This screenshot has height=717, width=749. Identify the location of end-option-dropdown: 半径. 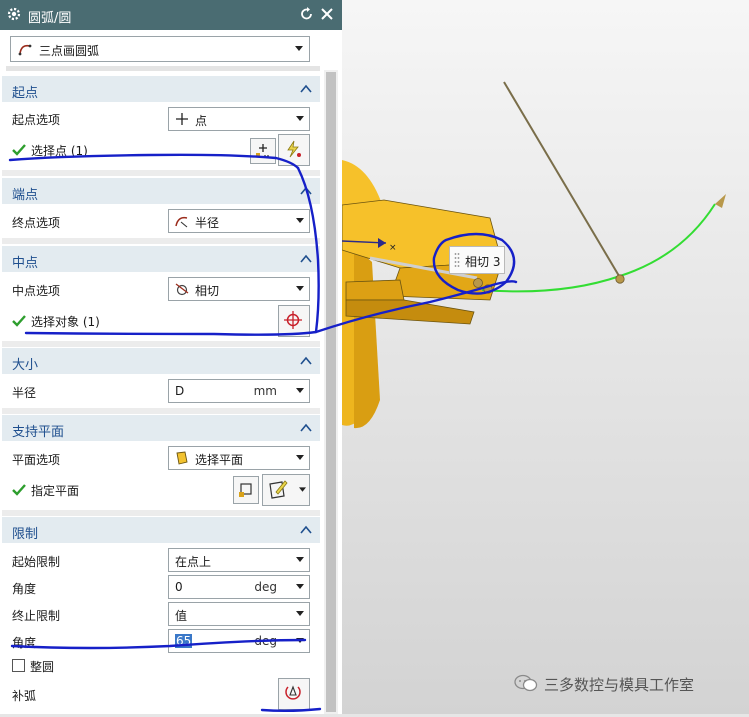
(239, 221).